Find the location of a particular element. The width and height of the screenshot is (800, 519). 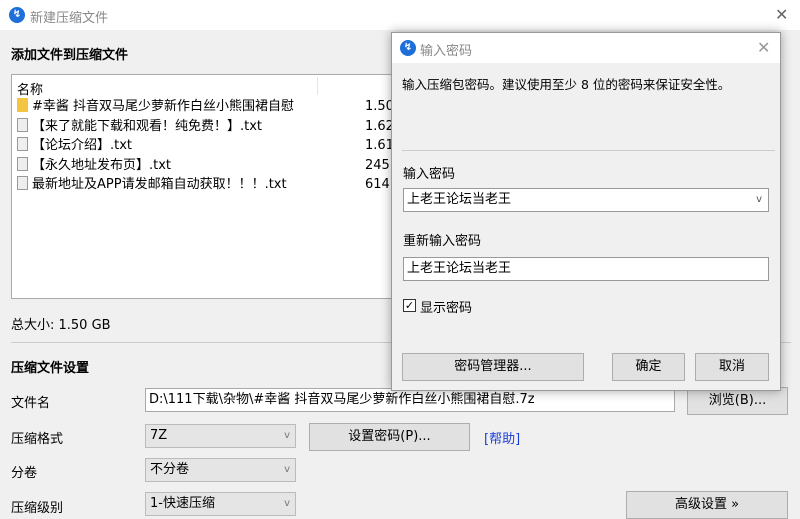

list-item: 【论坛介绍】.txt 1.61 is located at coordinates (207, 146).